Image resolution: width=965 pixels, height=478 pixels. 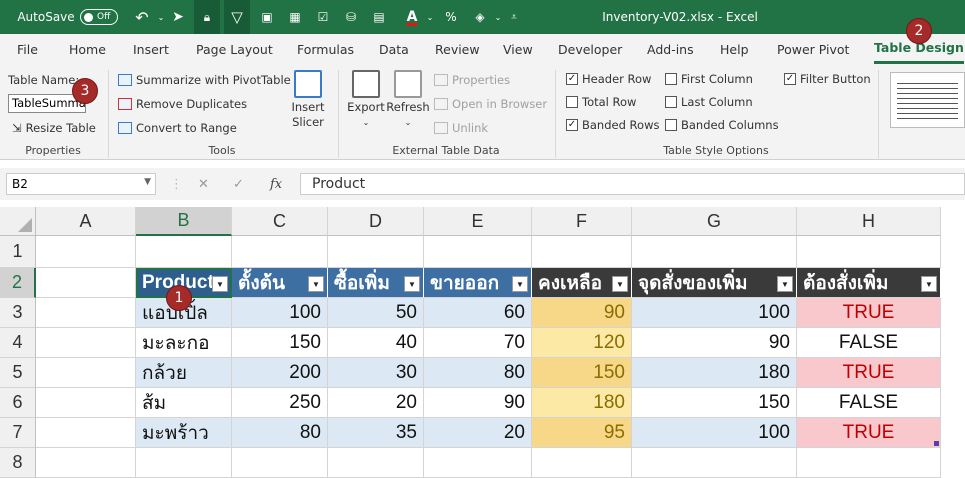 I want to click on table-data-cell: 60, so click(x=478, y=313).